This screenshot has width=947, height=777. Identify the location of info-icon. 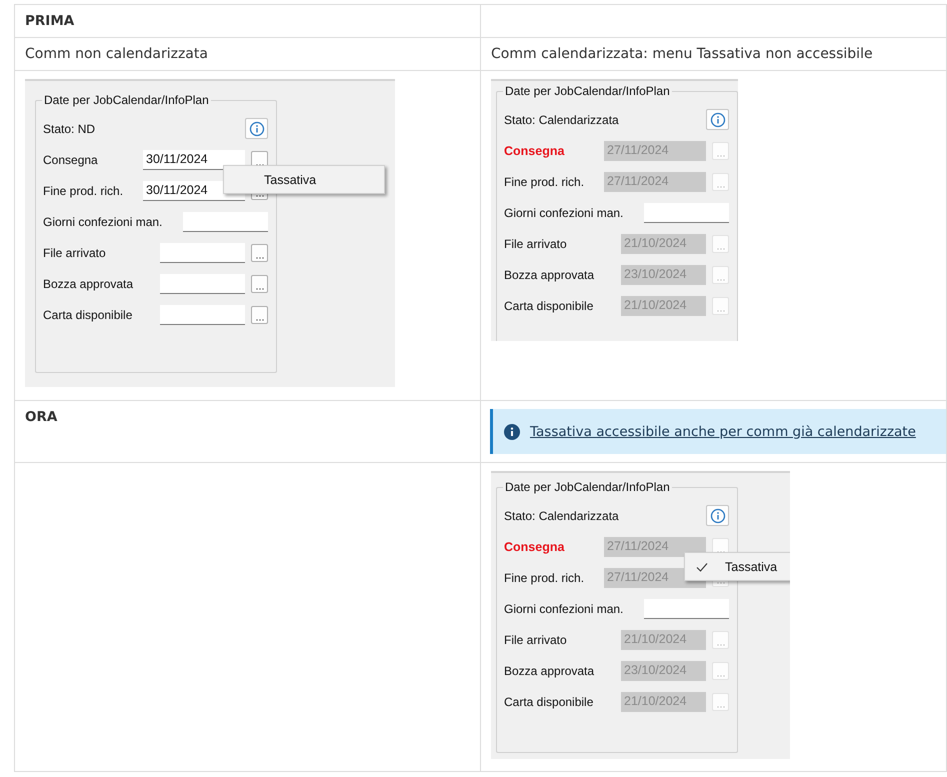
(512, 432).